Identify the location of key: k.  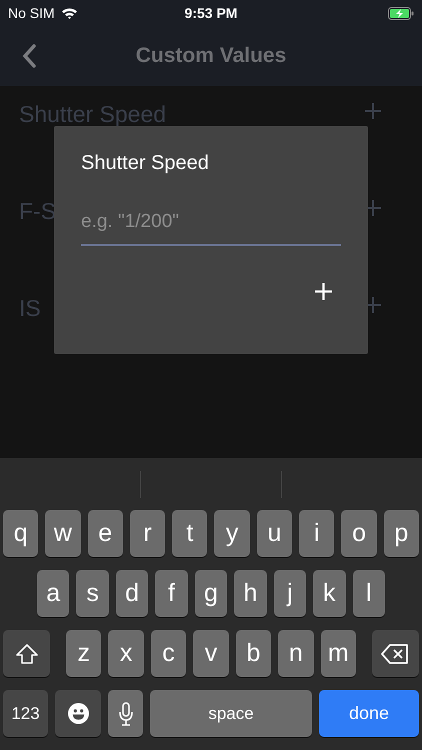
(329, 593).